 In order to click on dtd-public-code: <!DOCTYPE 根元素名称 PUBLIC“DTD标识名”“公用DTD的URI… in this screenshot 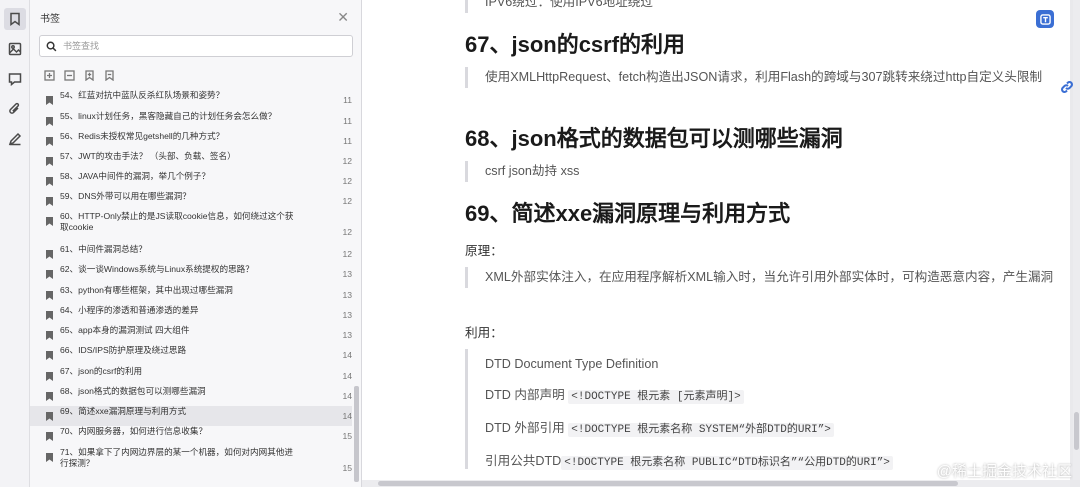, I will do `click(727, 463)`.